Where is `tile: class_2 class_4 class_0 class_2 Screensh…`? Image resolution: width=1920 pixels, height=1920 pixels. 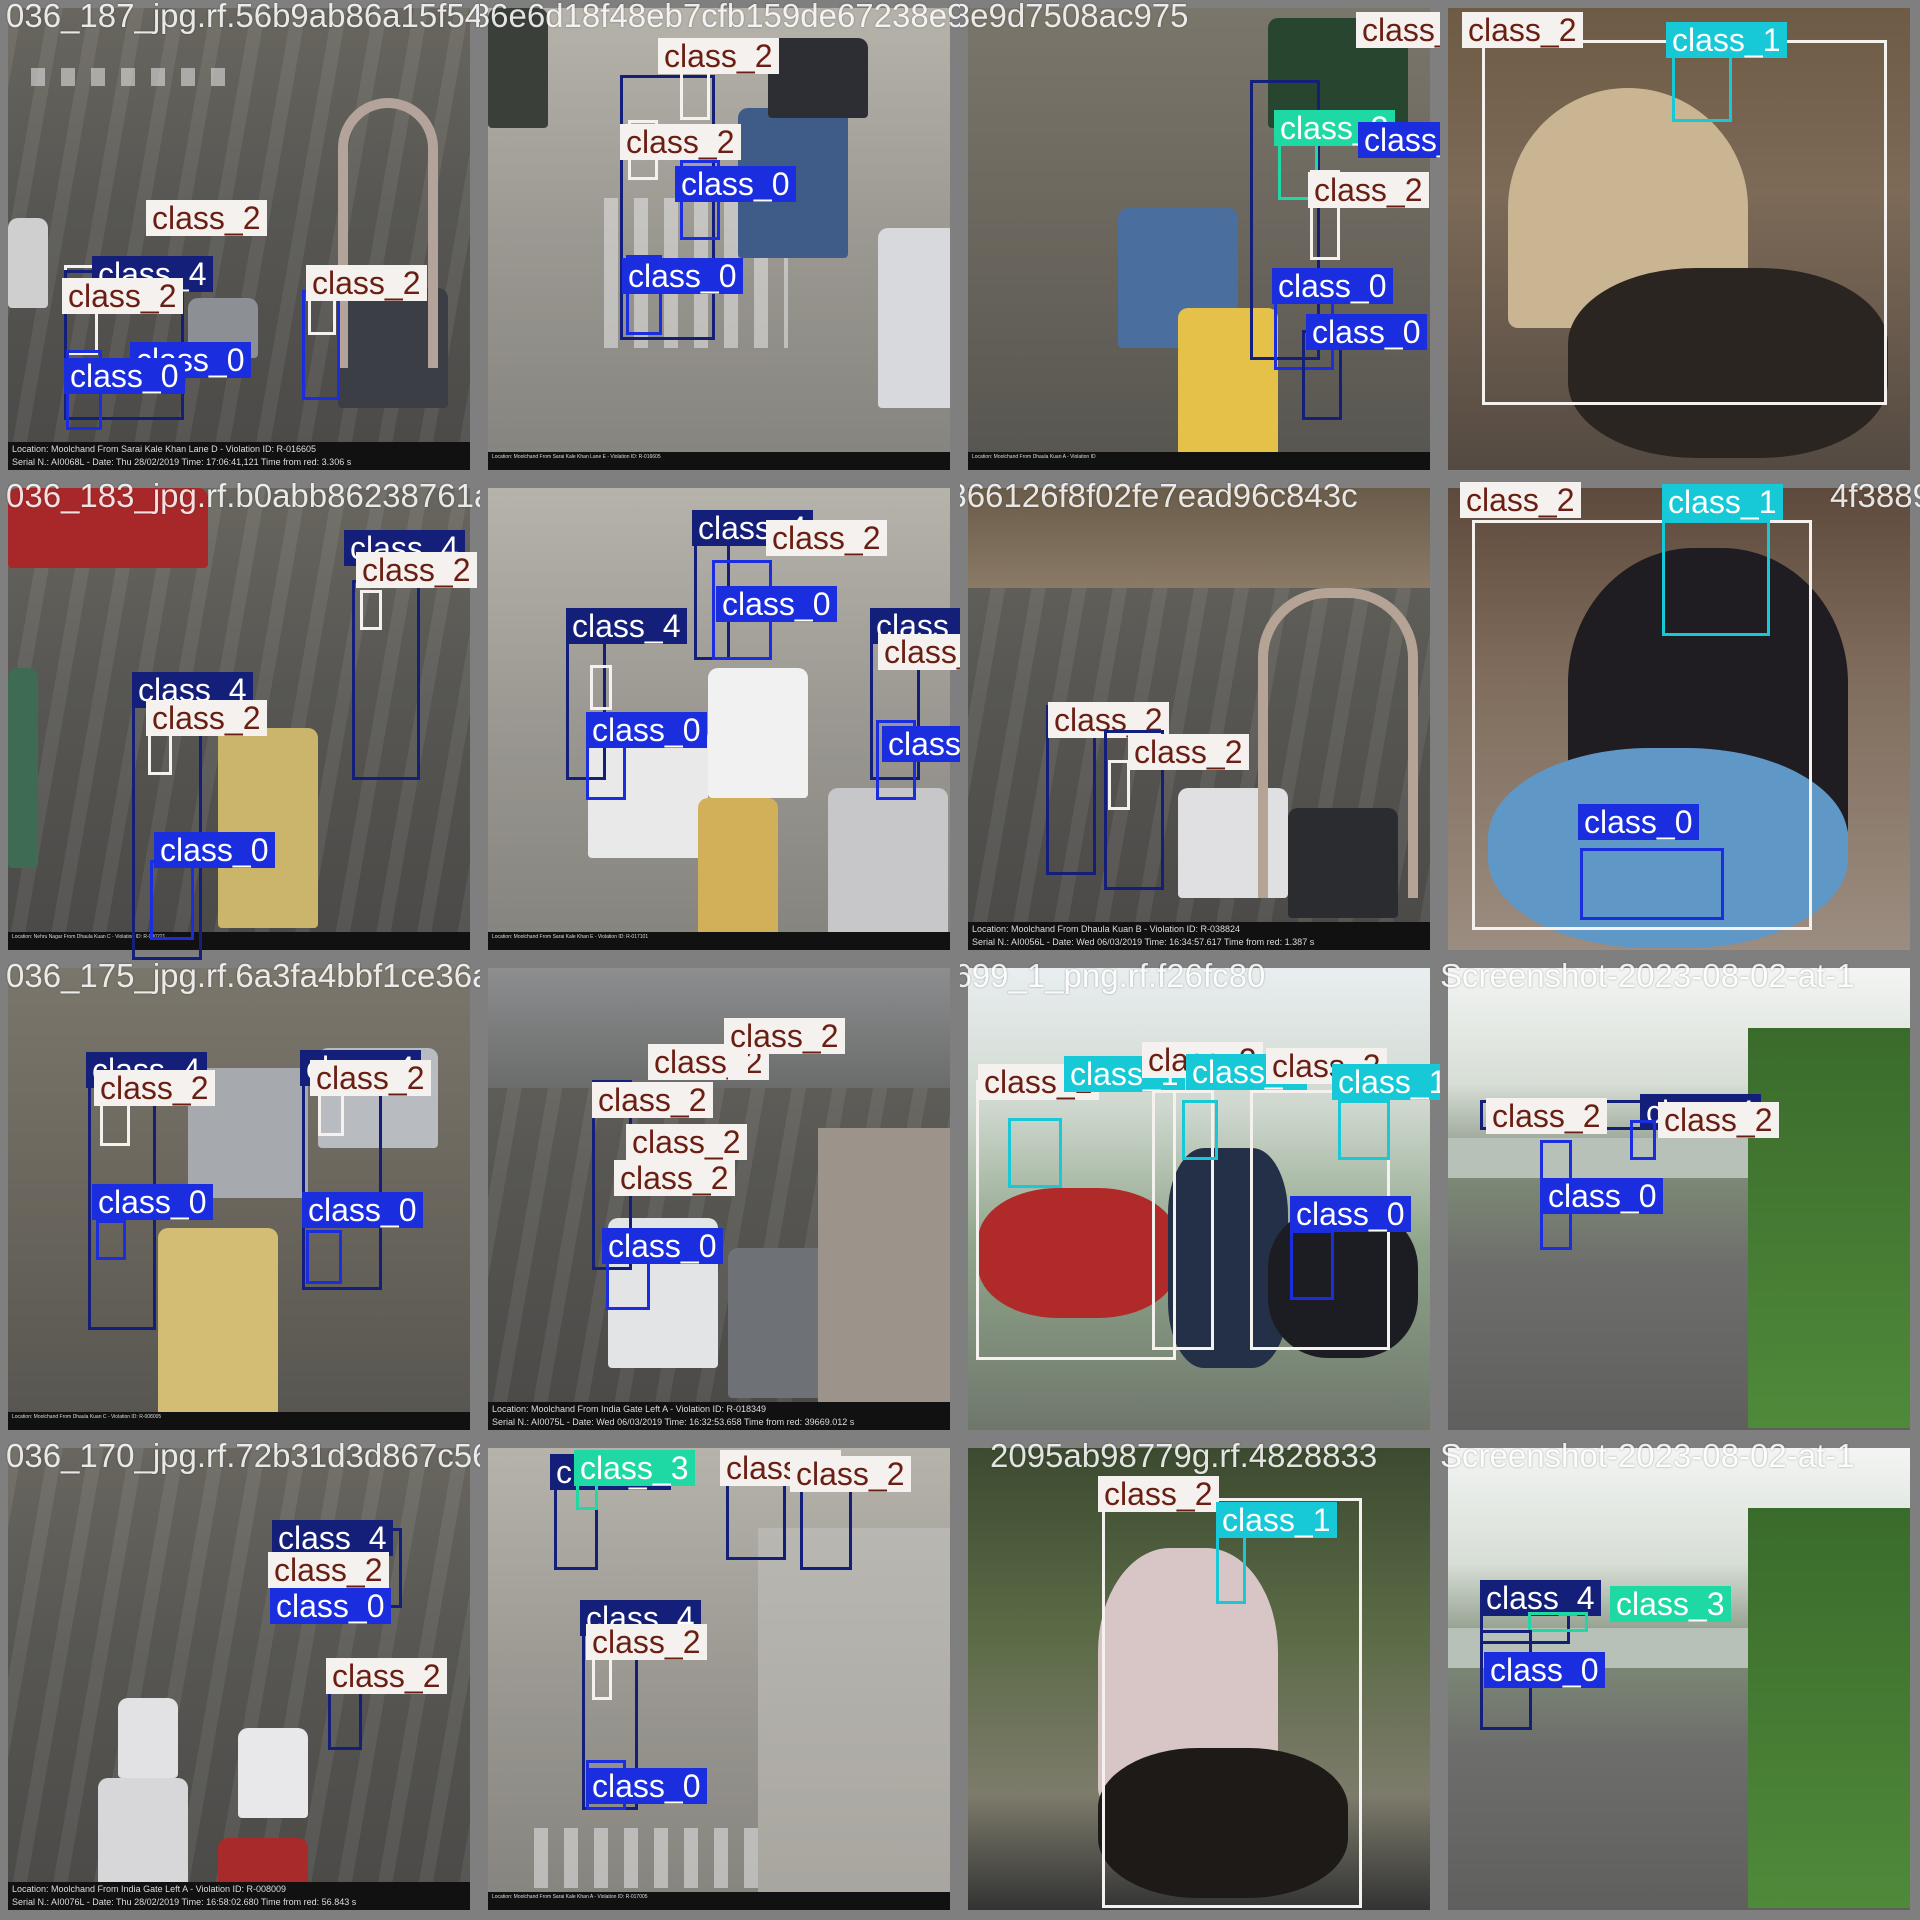 tile: class_2 class_4 class_0 class_2 Screensh… is located at coordinates (1680, 1200).